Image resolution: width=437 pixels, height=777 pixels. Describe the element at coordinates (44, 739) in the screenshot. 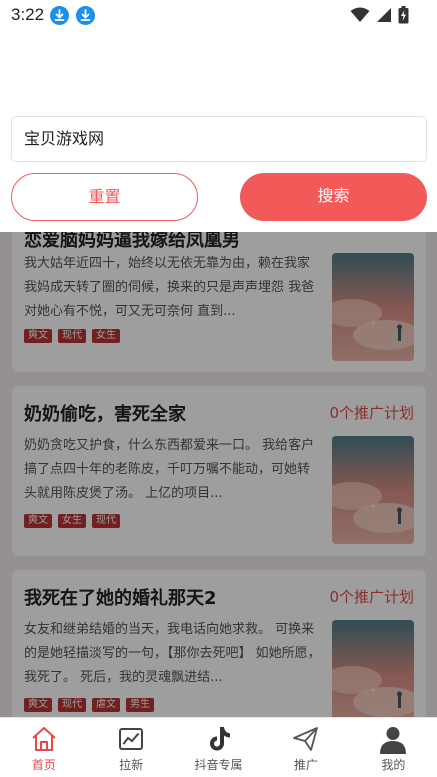

I see `home-icon` at that location.